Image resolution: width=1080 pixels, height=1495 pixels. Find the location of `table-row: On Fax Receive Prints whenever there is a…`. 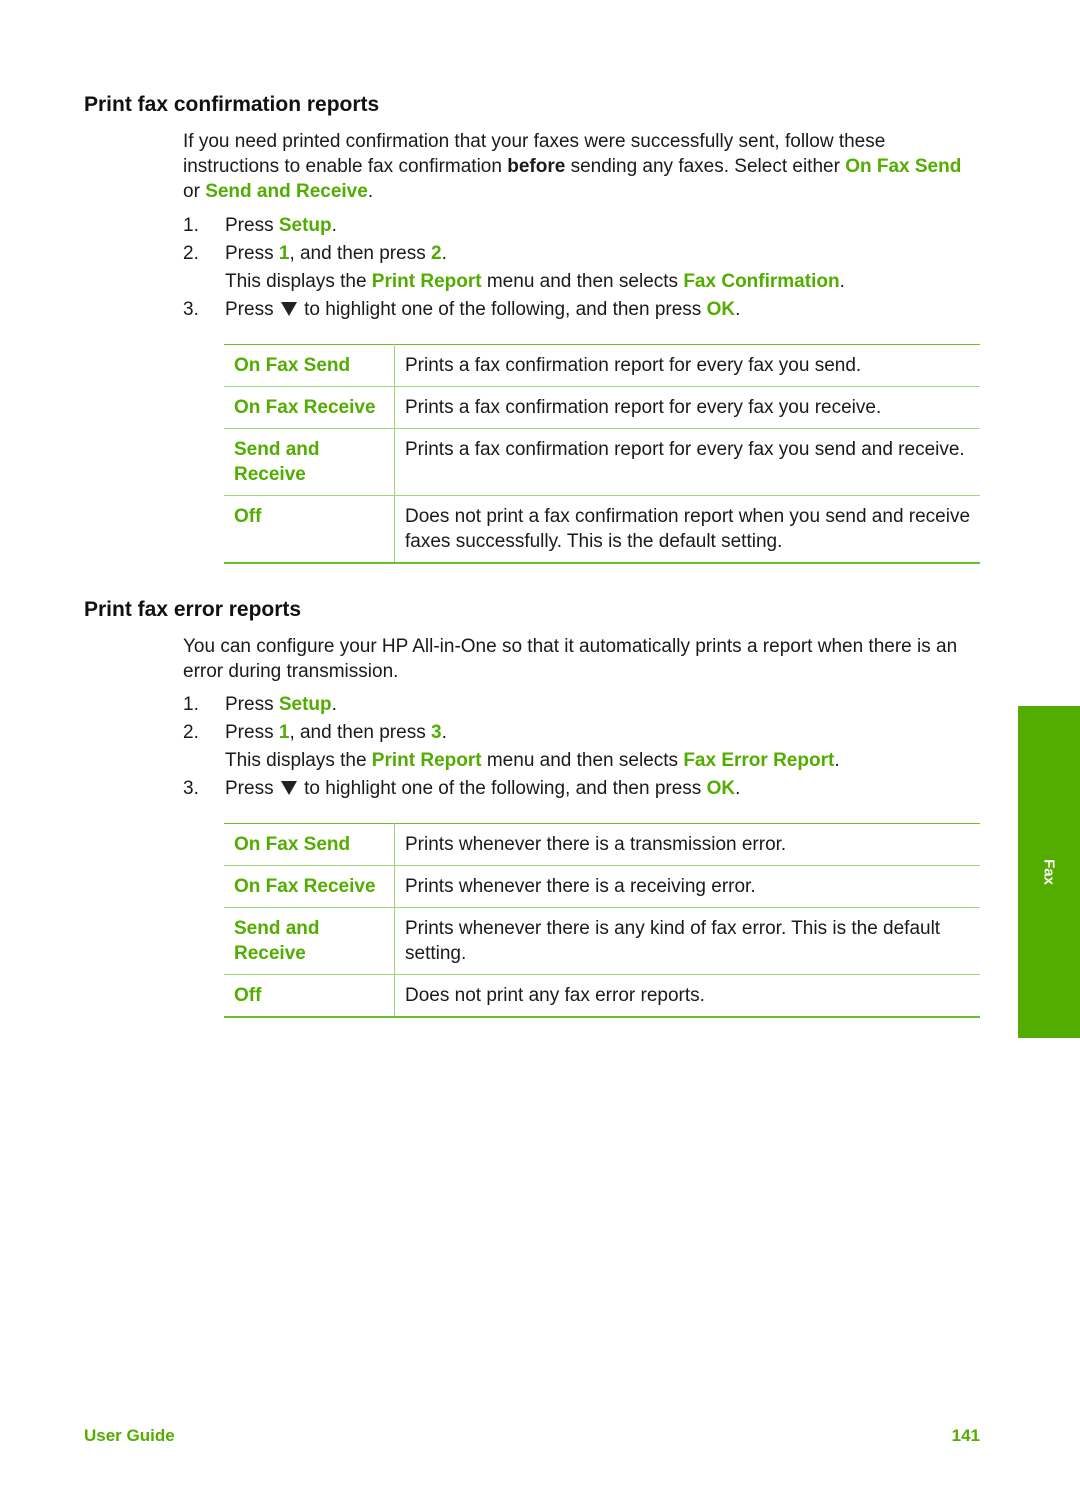

table-row: On Fax Receive Prints whenever there is a… is located at coordinates (602, 886).